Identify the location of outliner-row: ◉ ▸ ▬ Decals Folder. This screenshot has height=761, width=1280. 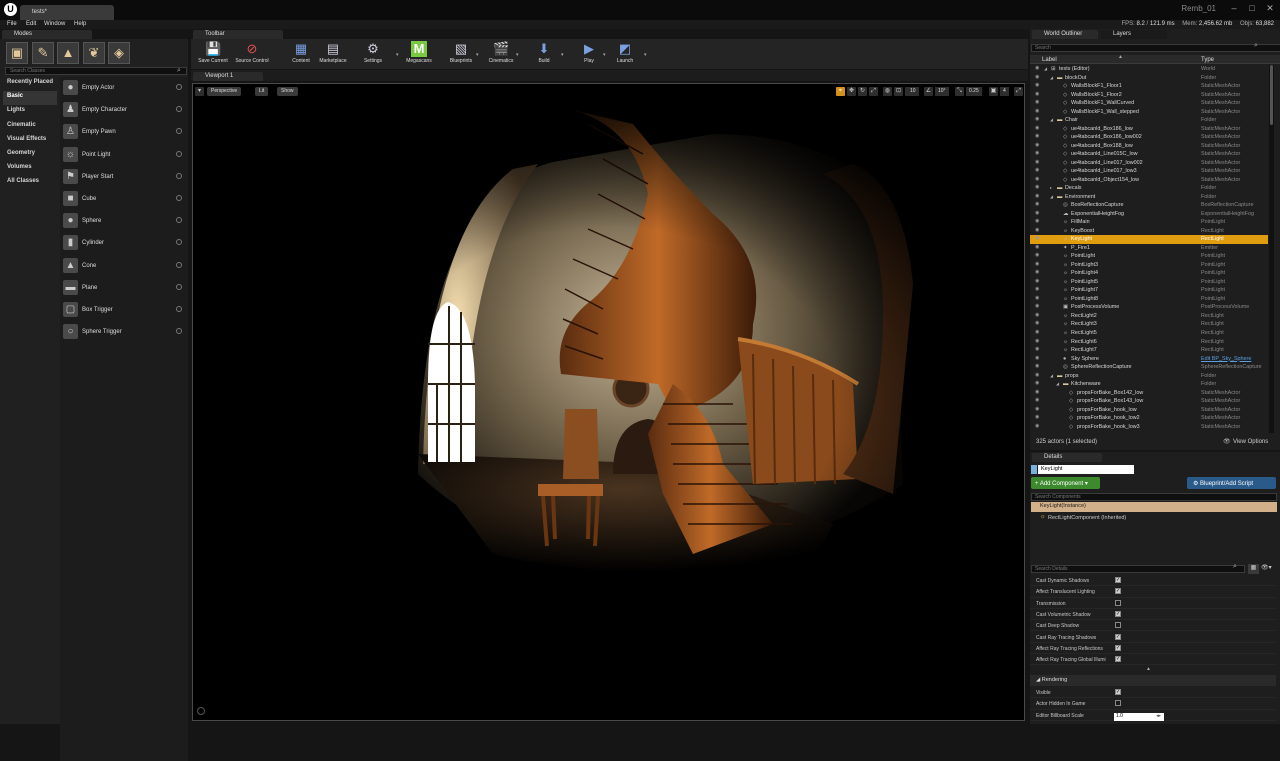
(1149, 188).